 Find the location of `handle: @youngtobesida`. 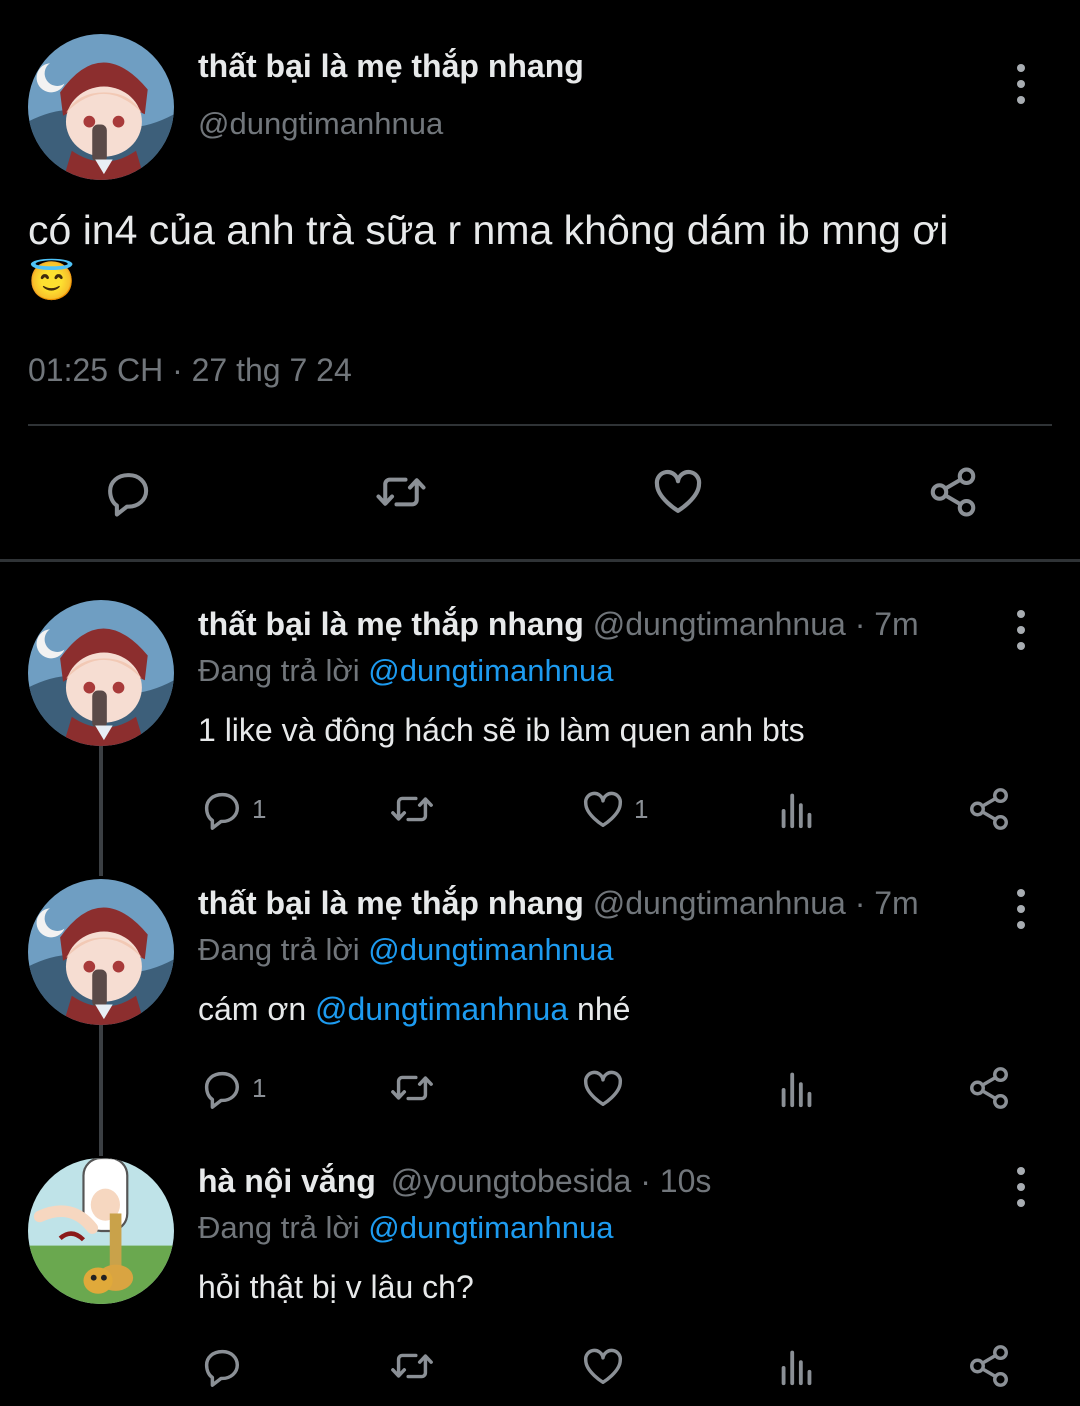

handle: @youngtobesida is located at coordinates (511, 1181).